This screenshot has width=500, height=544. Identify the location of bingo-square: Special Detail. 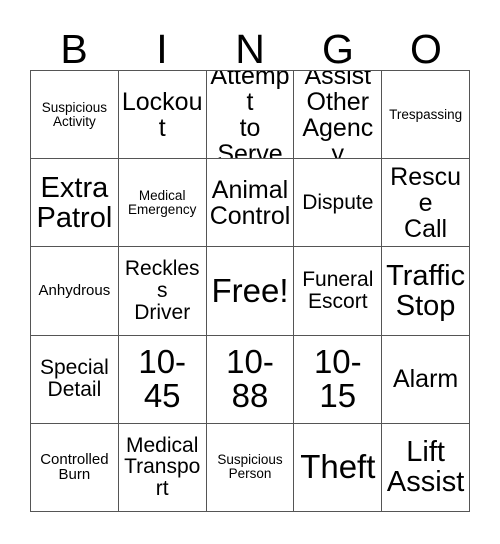
(75, 379).